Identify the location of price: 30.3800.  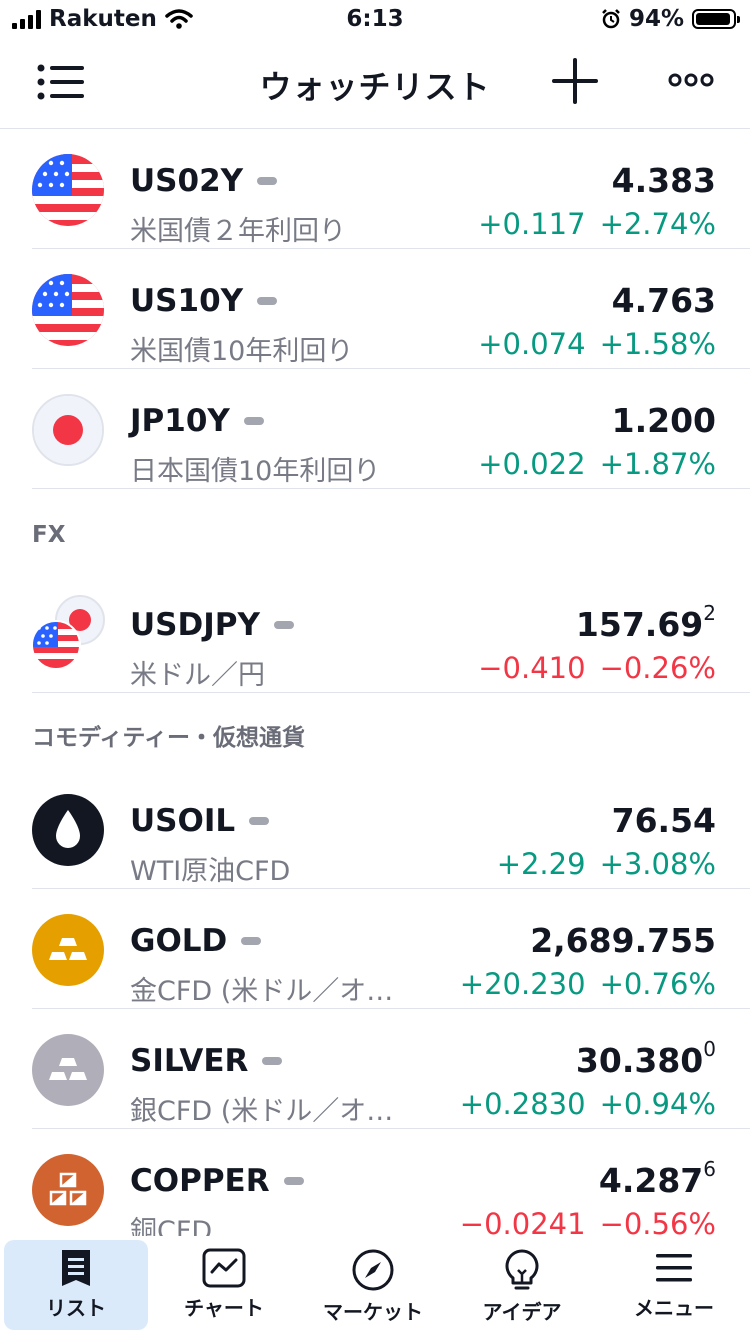
(645, 1058).